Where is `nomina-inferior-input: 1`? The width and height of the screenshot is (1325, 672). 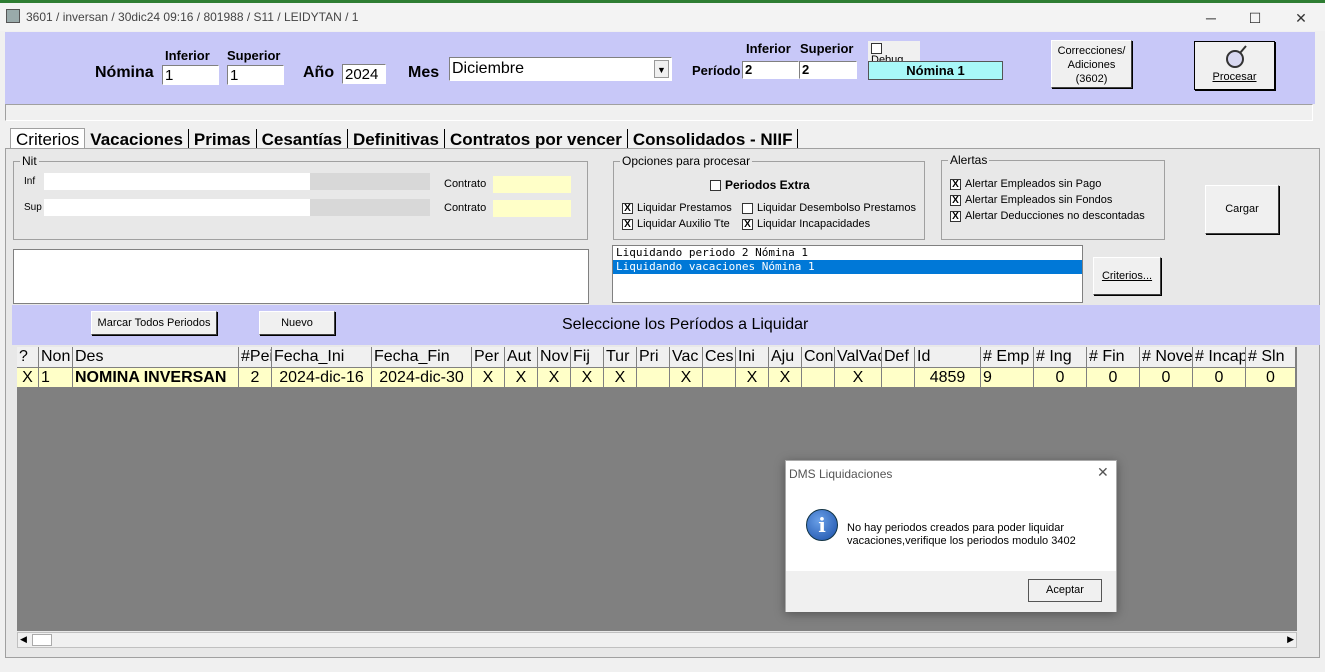 nomina-inferior-input: 1 is located at coordinates (190, 75).